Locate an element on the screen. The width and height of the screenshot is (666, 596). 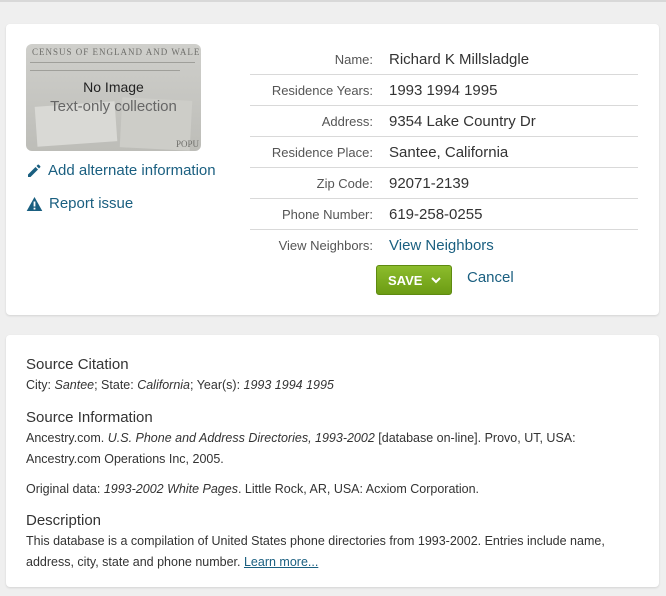
citation-years-label: ; Year(s): is located at coordinates (217, 385).